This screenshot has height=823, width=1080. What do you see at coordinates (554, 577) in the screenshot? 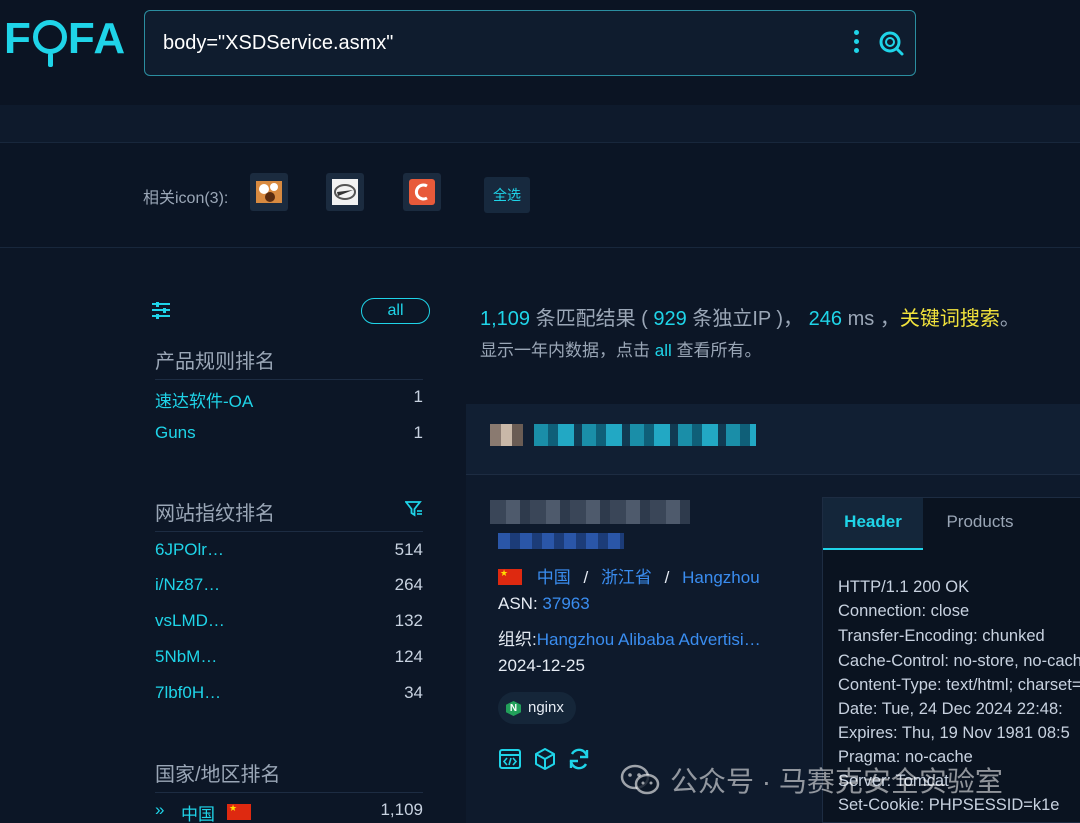
I see `country-link: 中国` at bounding box center [554, 577].